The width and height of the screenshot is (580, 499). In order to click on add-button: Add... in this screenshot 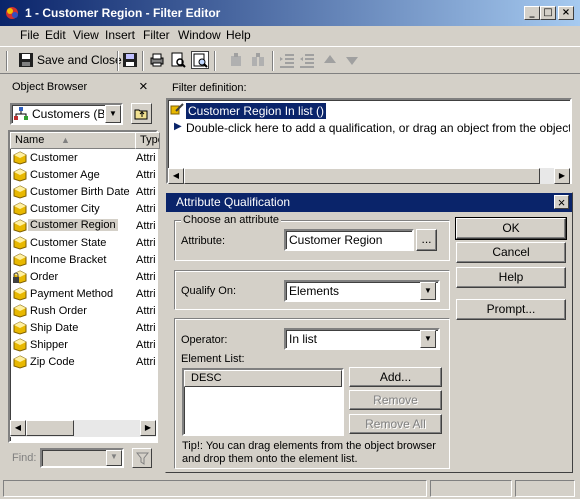, I will do `click(395, 377)`.